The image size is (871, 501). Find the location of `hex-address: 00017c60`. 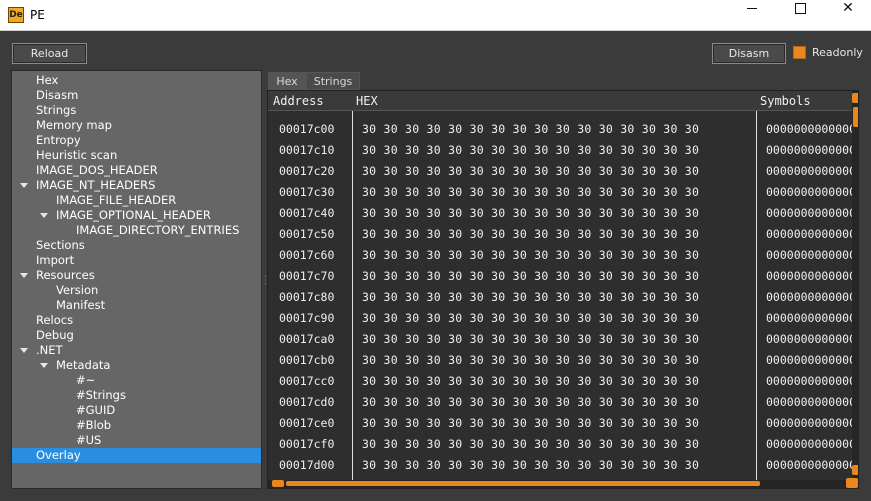

hex-address: 00017c60 is located at coordinates (307, 255).